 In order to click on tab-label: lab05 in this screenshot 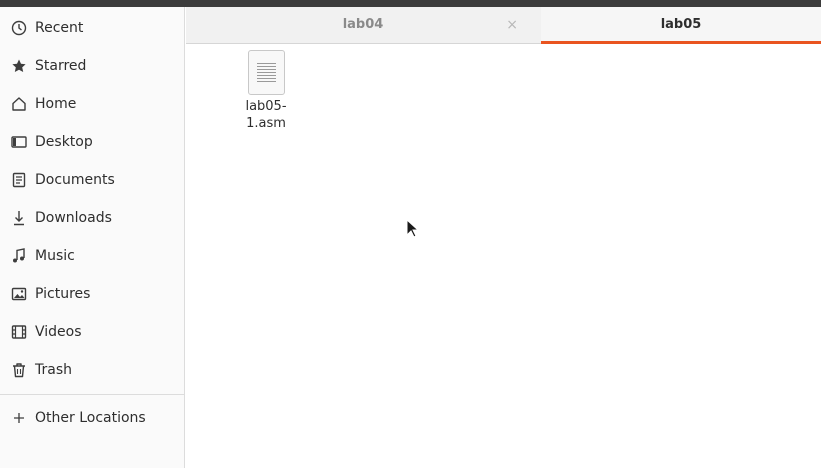, I will do `click(681, 24)`.